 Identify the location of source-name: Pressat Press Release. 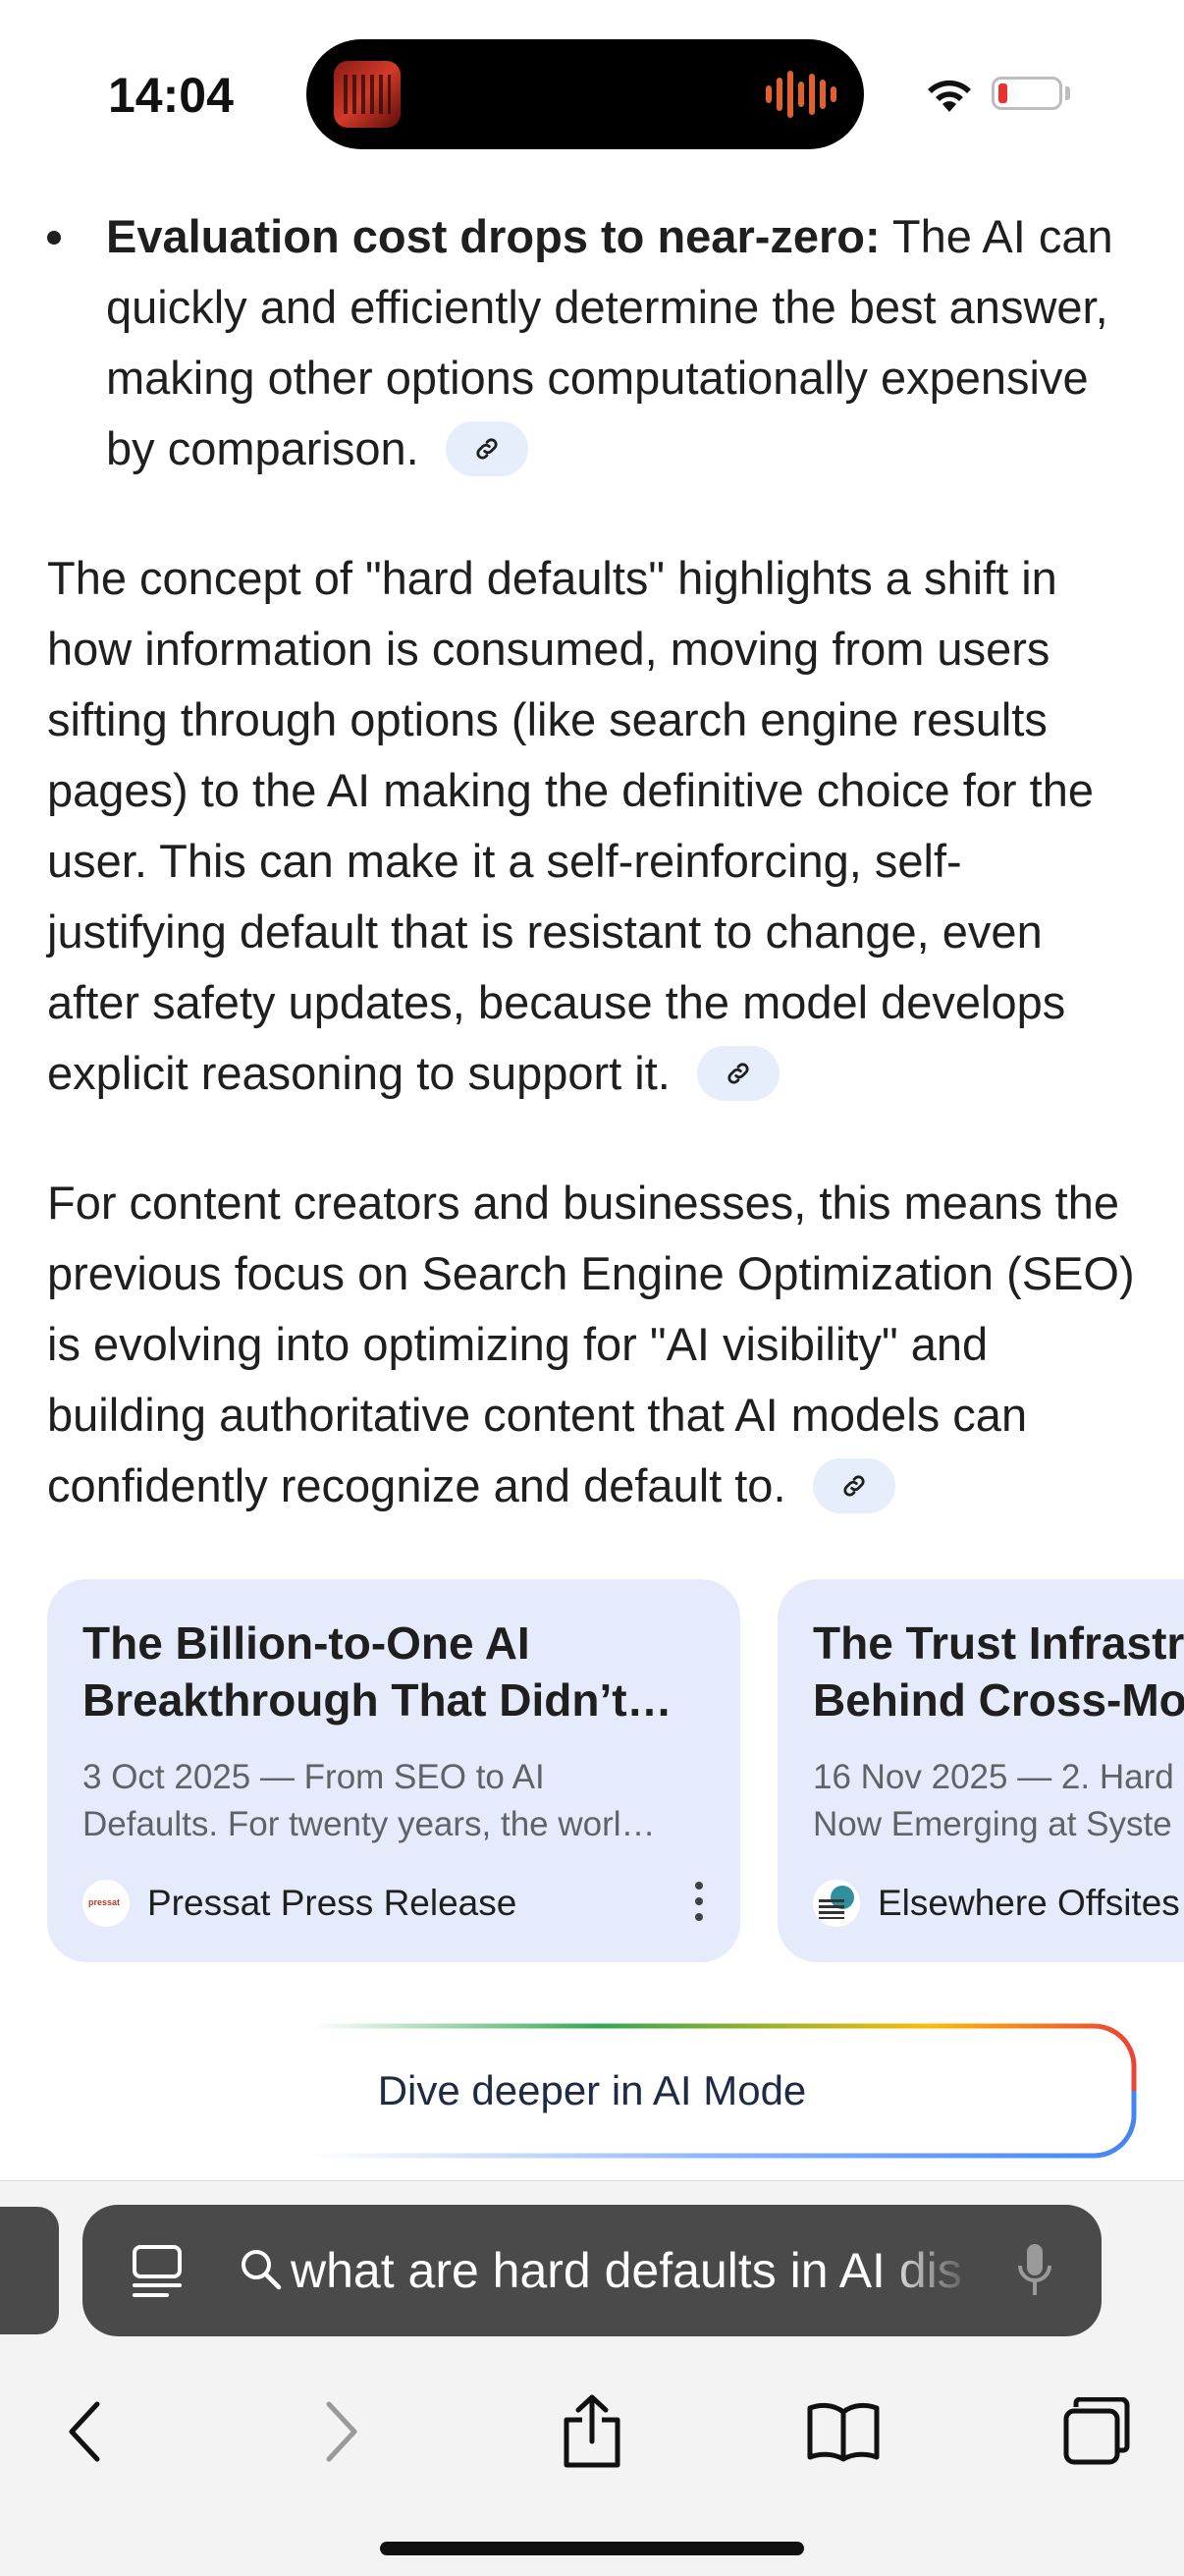
(332, 1903).